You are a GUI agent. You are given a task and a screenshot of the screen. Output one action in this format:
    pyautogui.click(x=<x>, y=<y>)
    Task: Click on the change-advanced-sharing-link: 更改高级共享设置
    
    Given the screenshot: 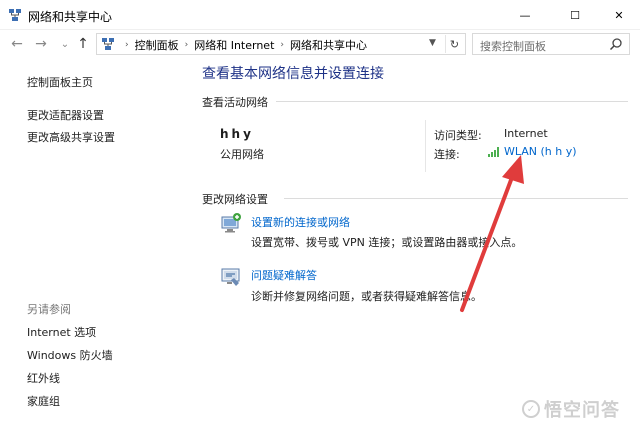 What is the action you would take?
    pyautogui.click(x=71, y=137)
    